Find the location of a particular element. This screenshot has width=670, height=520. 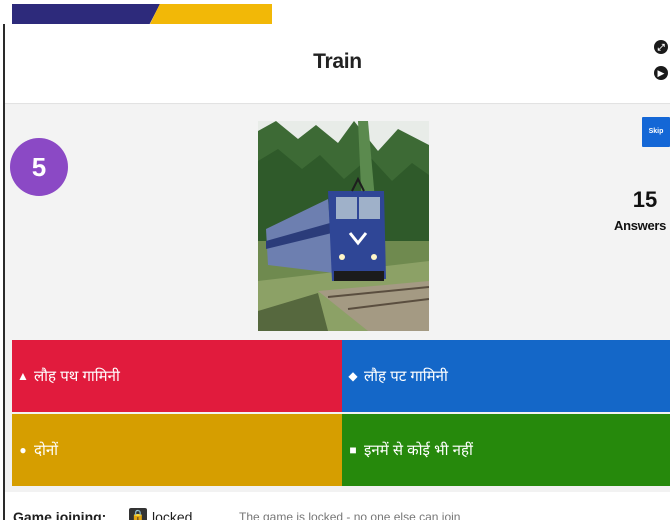

square-icon: ■ is located at coordinates (353, 450).